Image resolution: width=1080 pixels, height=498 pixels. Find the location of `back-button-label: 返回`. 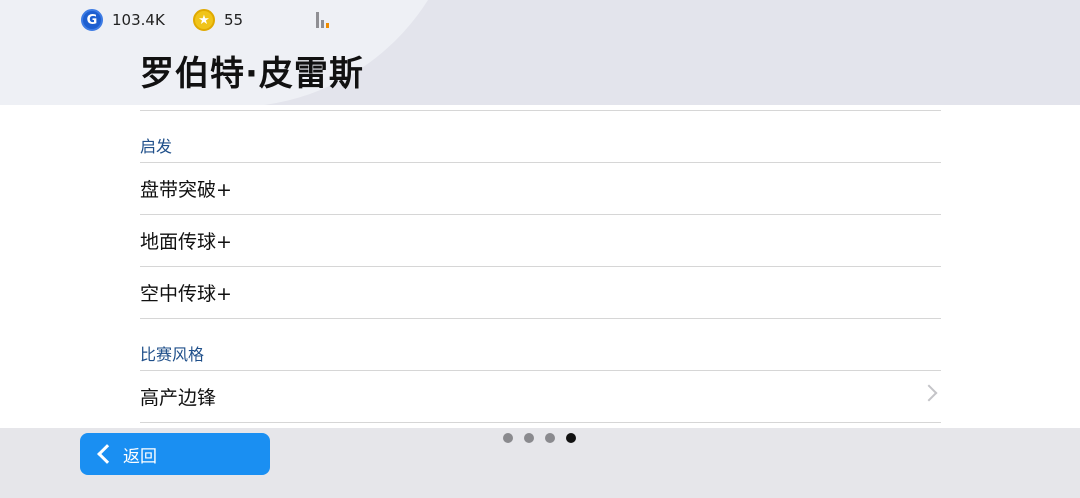

back-button-label: 返回 is located at coordinates (140, 456).